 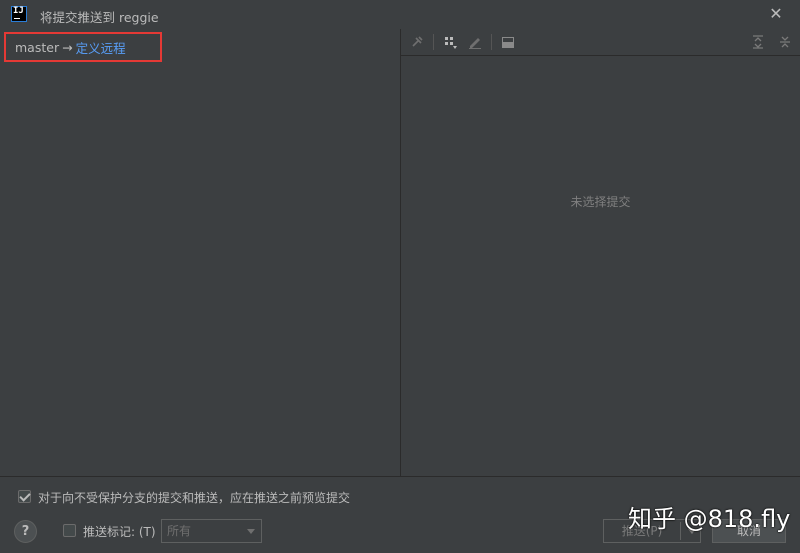 What do you see at coordinates (211, 531) in the screenshot?
I see `push-tags-select: 所有` at bounding box center [211, 531].